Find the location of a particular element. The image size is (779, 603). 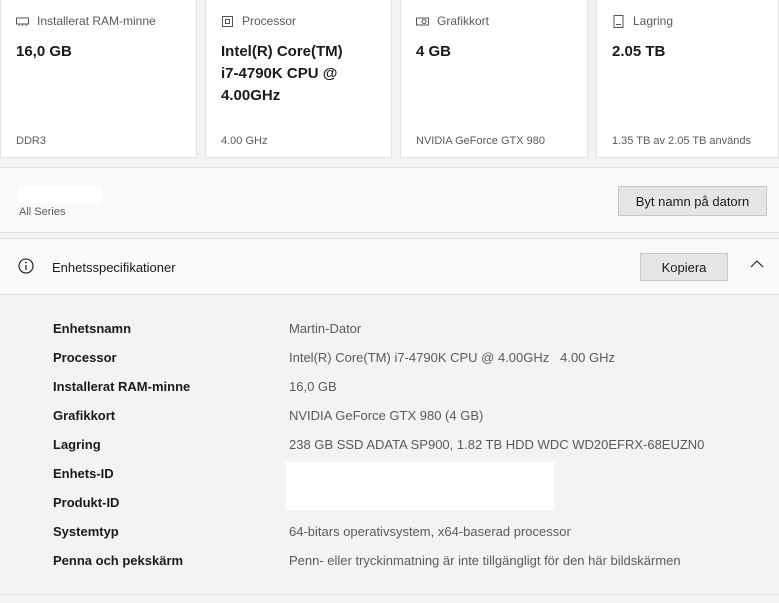

copy-button: Kopiera is located at coordinates (684, 267).